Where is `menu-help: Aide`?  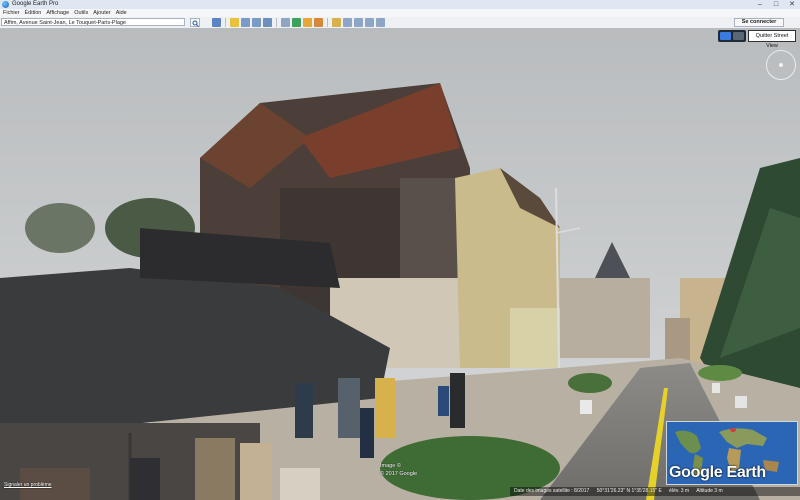
menu-help: Aide is located at coordinates (121, 13).